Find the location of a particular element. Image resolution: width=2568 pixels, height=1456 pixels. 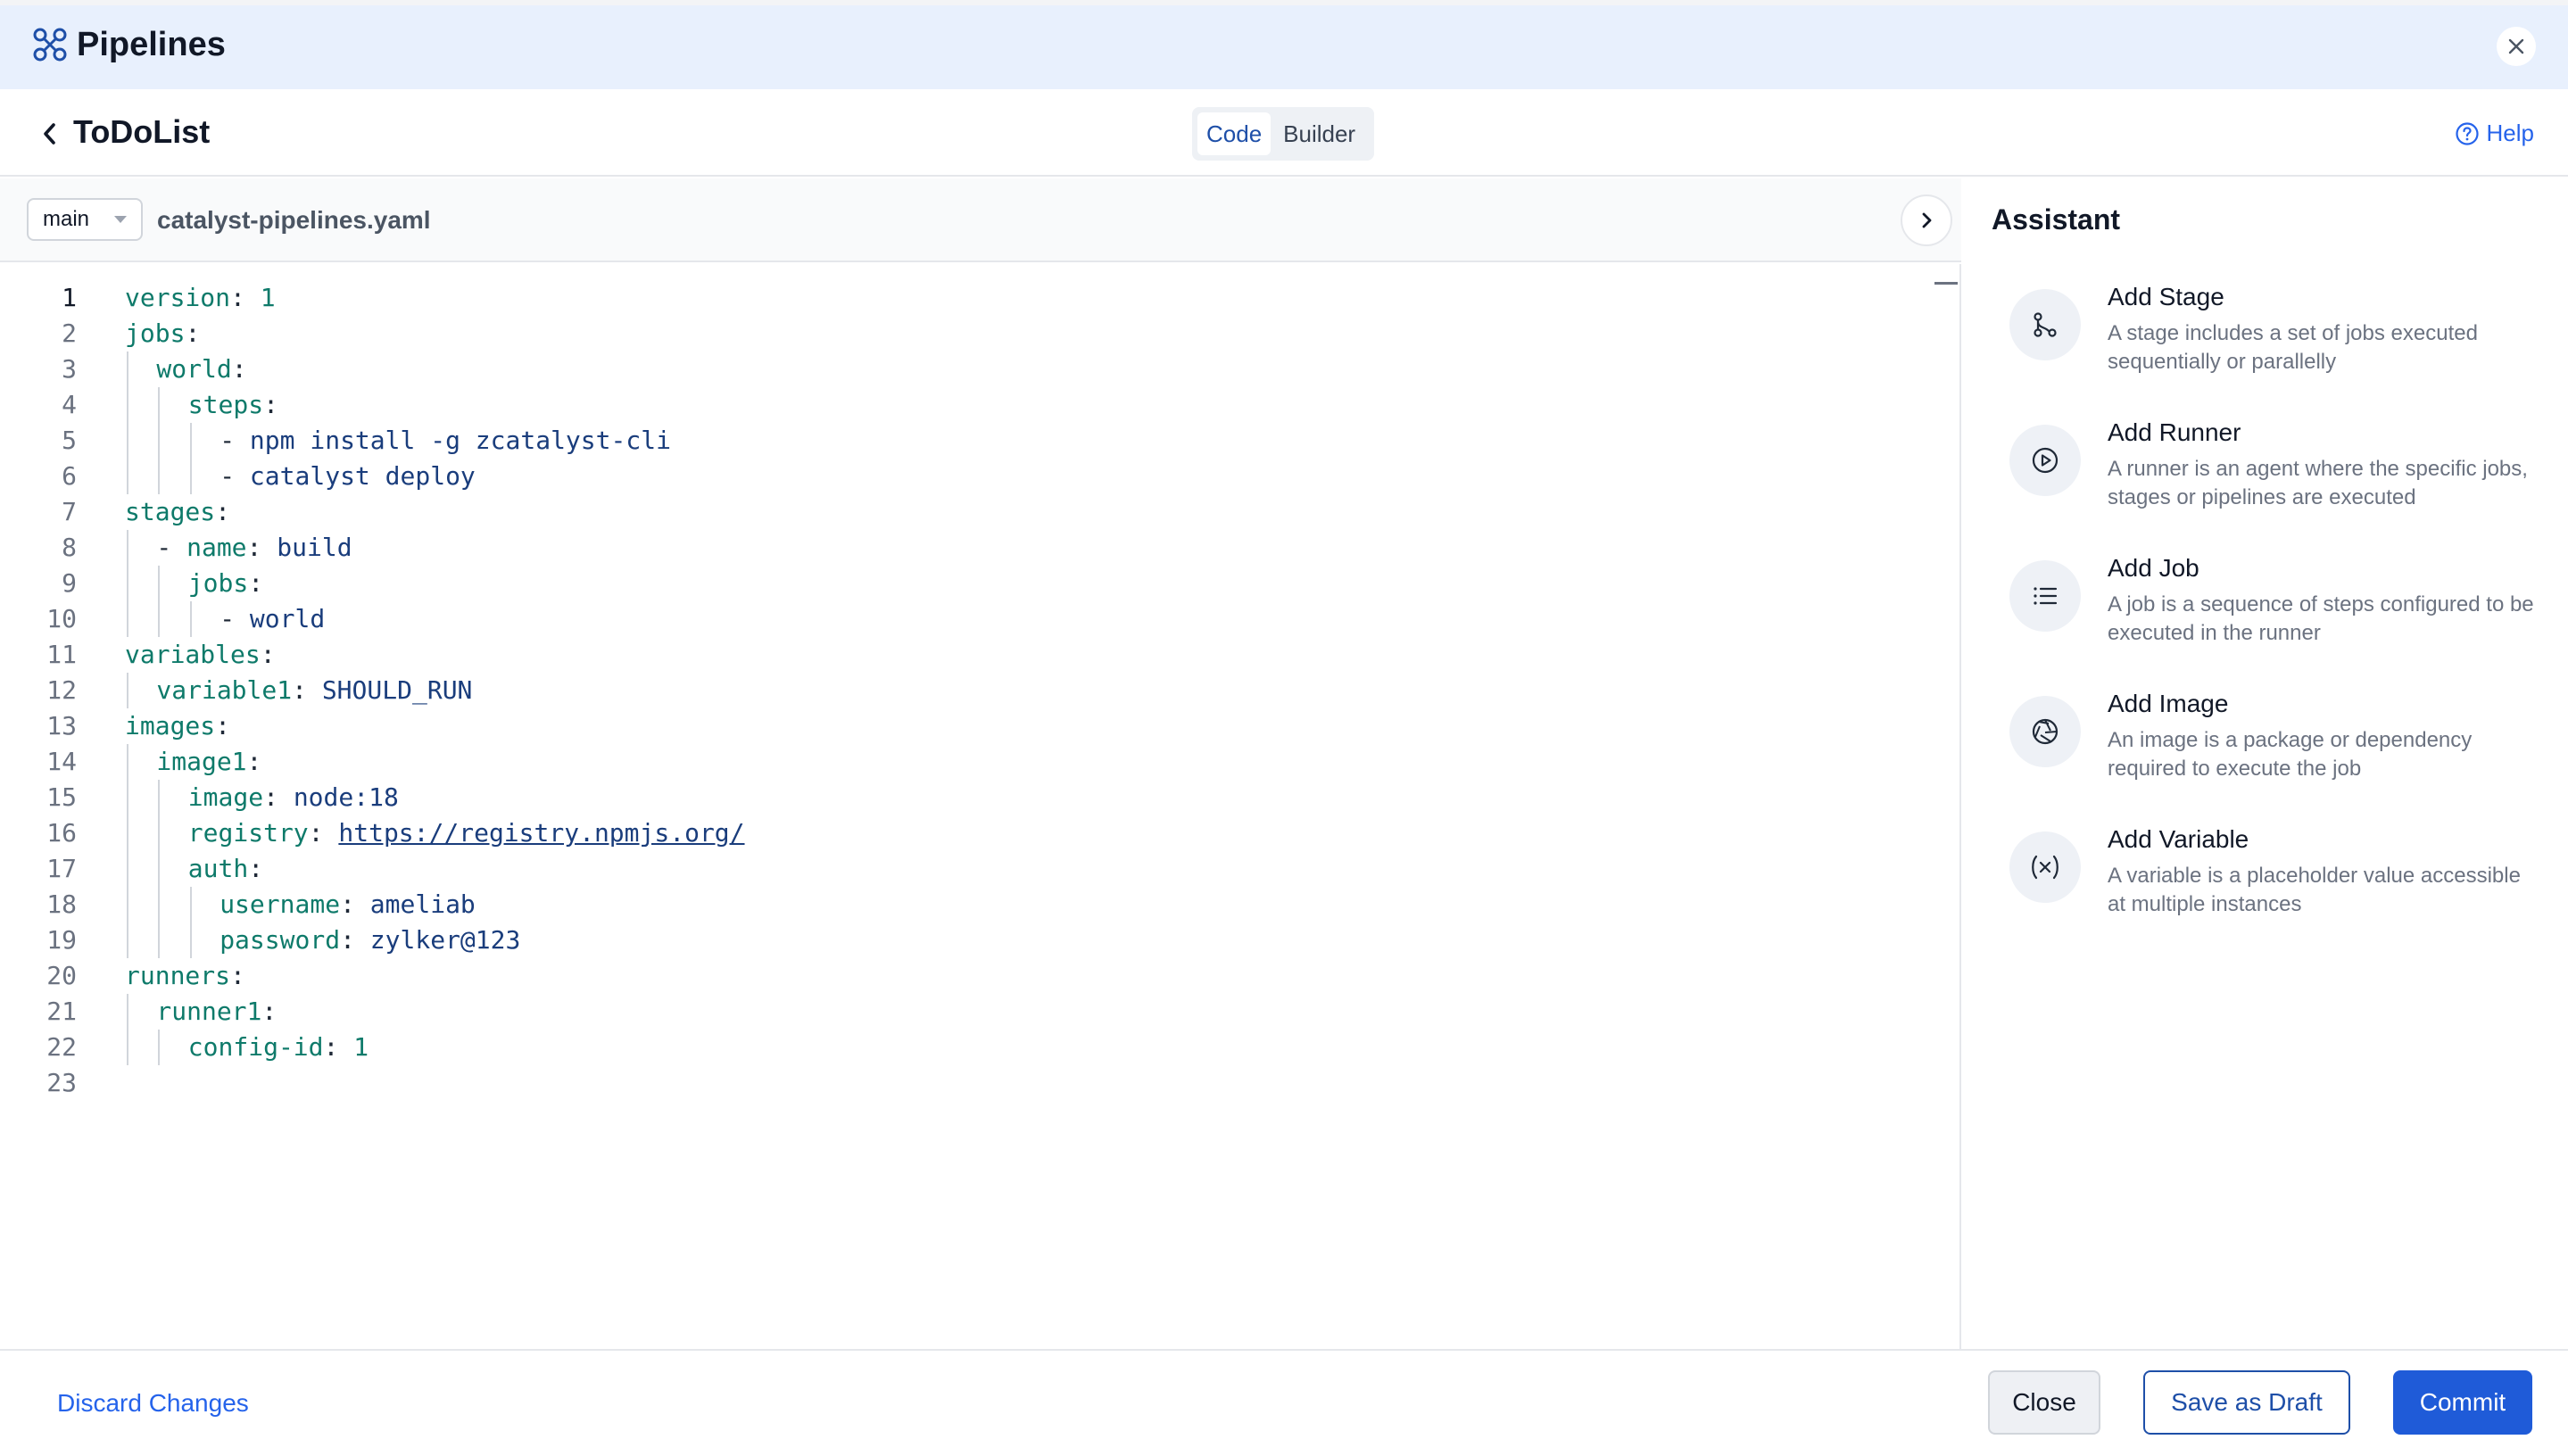

discard-changes-link: Discard Changes is located at coordinates (153, 1403).